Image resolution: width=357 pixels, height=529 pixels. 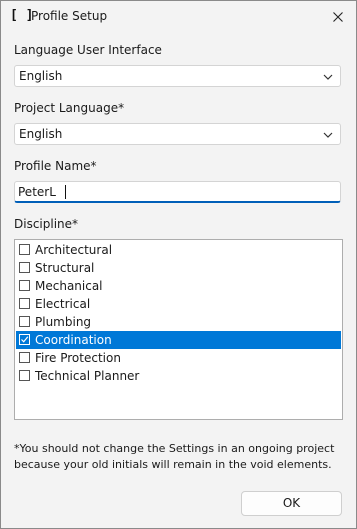 What do you see at coordinates (41, 134) in the screenshot?
I see `project-language-value: English` at bounding box center [41, 134].